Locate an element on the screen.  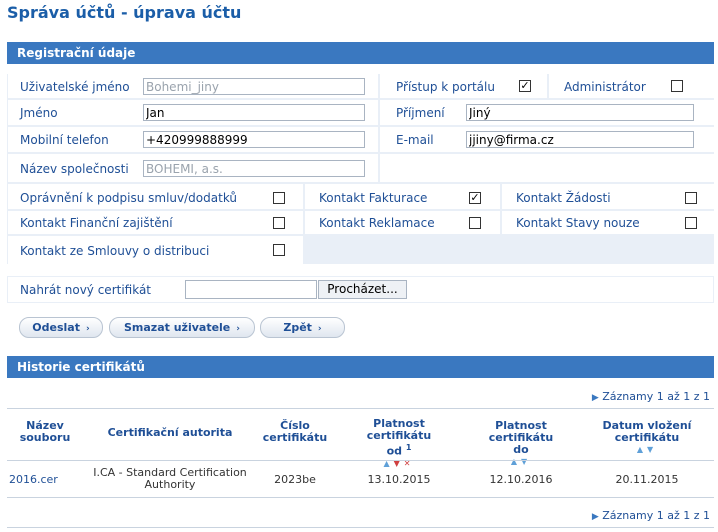
column-header-number: Číslo certifikátu is located at coordinates (295, 432).